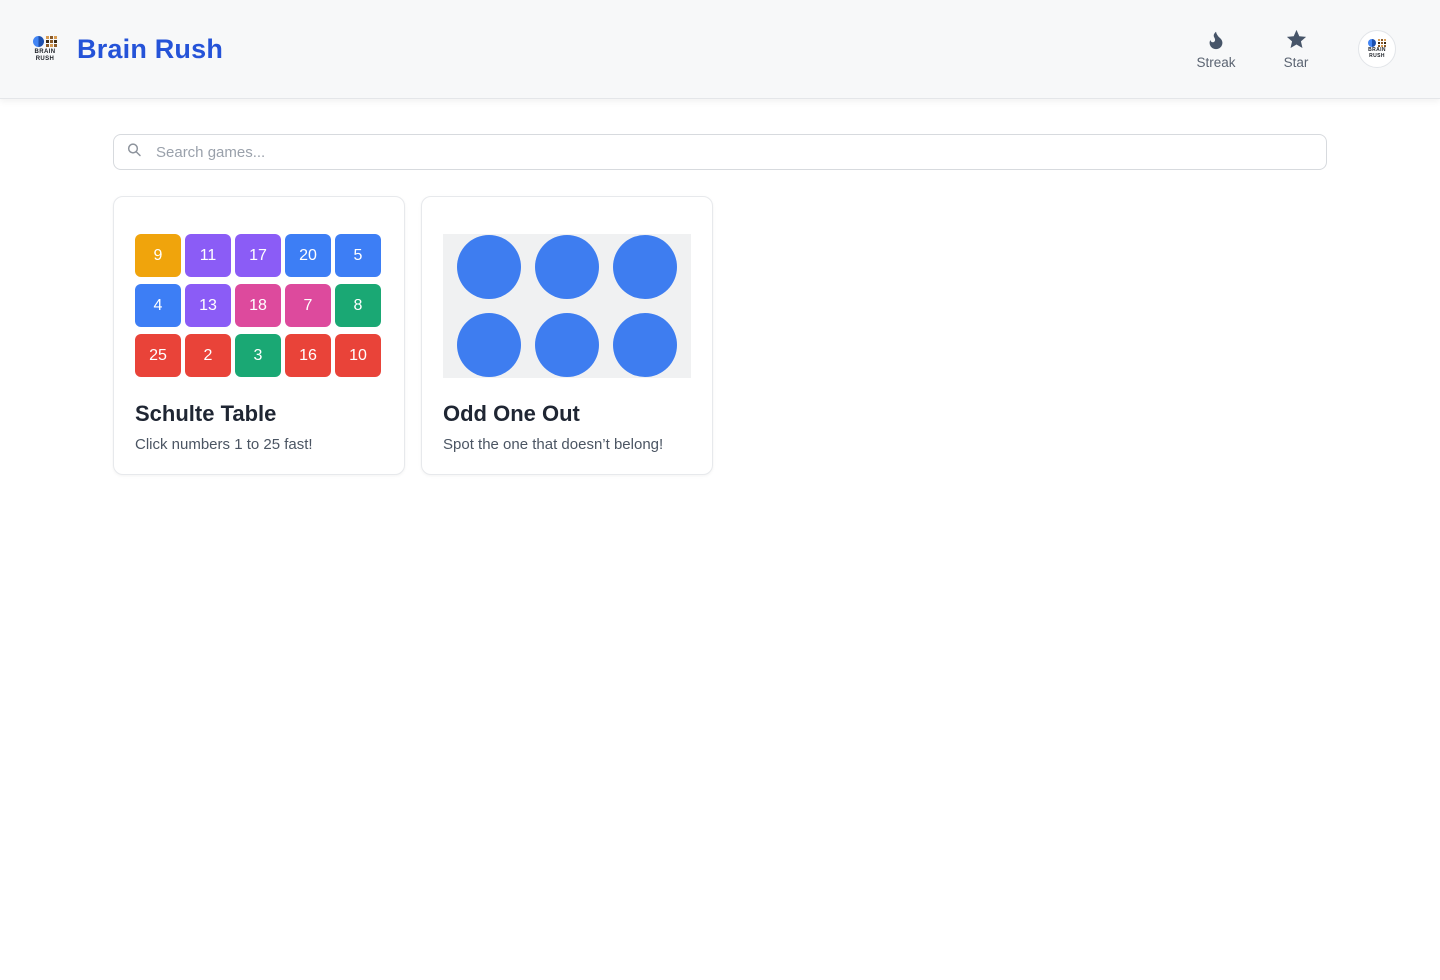 This screenshot has width=1440, height=980. Describe the element at coordinates (358, 355) in the screenshot. I see `schulte-tile: 10` at that location.